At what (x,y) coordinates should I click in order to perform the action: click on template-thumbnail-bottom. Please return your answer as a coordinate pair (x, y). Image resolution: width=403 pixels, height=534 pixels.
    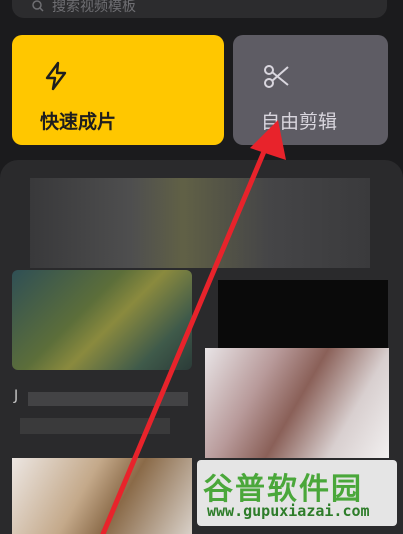
    Looking at the image, I should click on (102, 496).